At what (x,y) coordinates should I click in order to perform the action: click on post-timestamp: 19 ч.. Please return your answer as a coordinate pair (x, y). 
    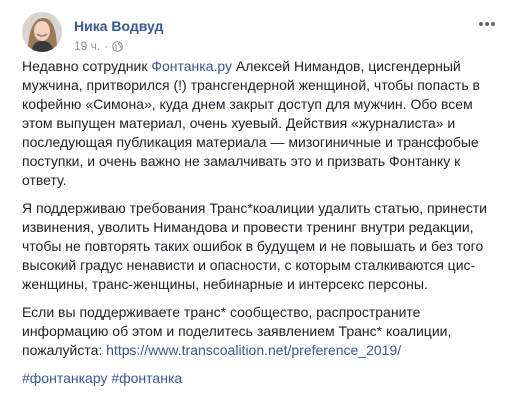
    Looking at the image, I should click on (87, 46).